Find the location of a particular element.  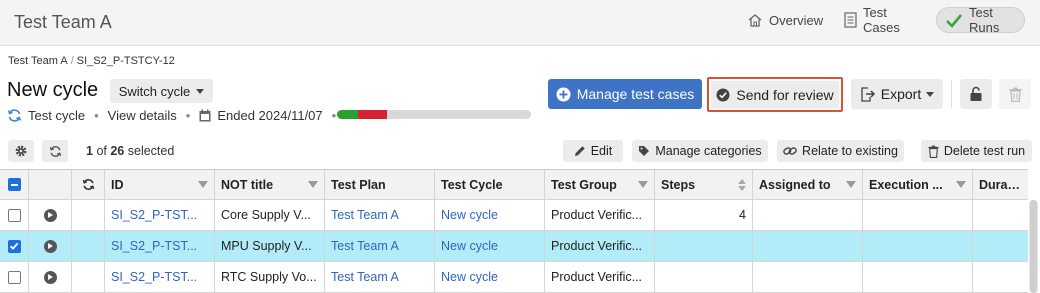

relate-to-existing-button: Relate to existing is located at coordinates (840, 151).